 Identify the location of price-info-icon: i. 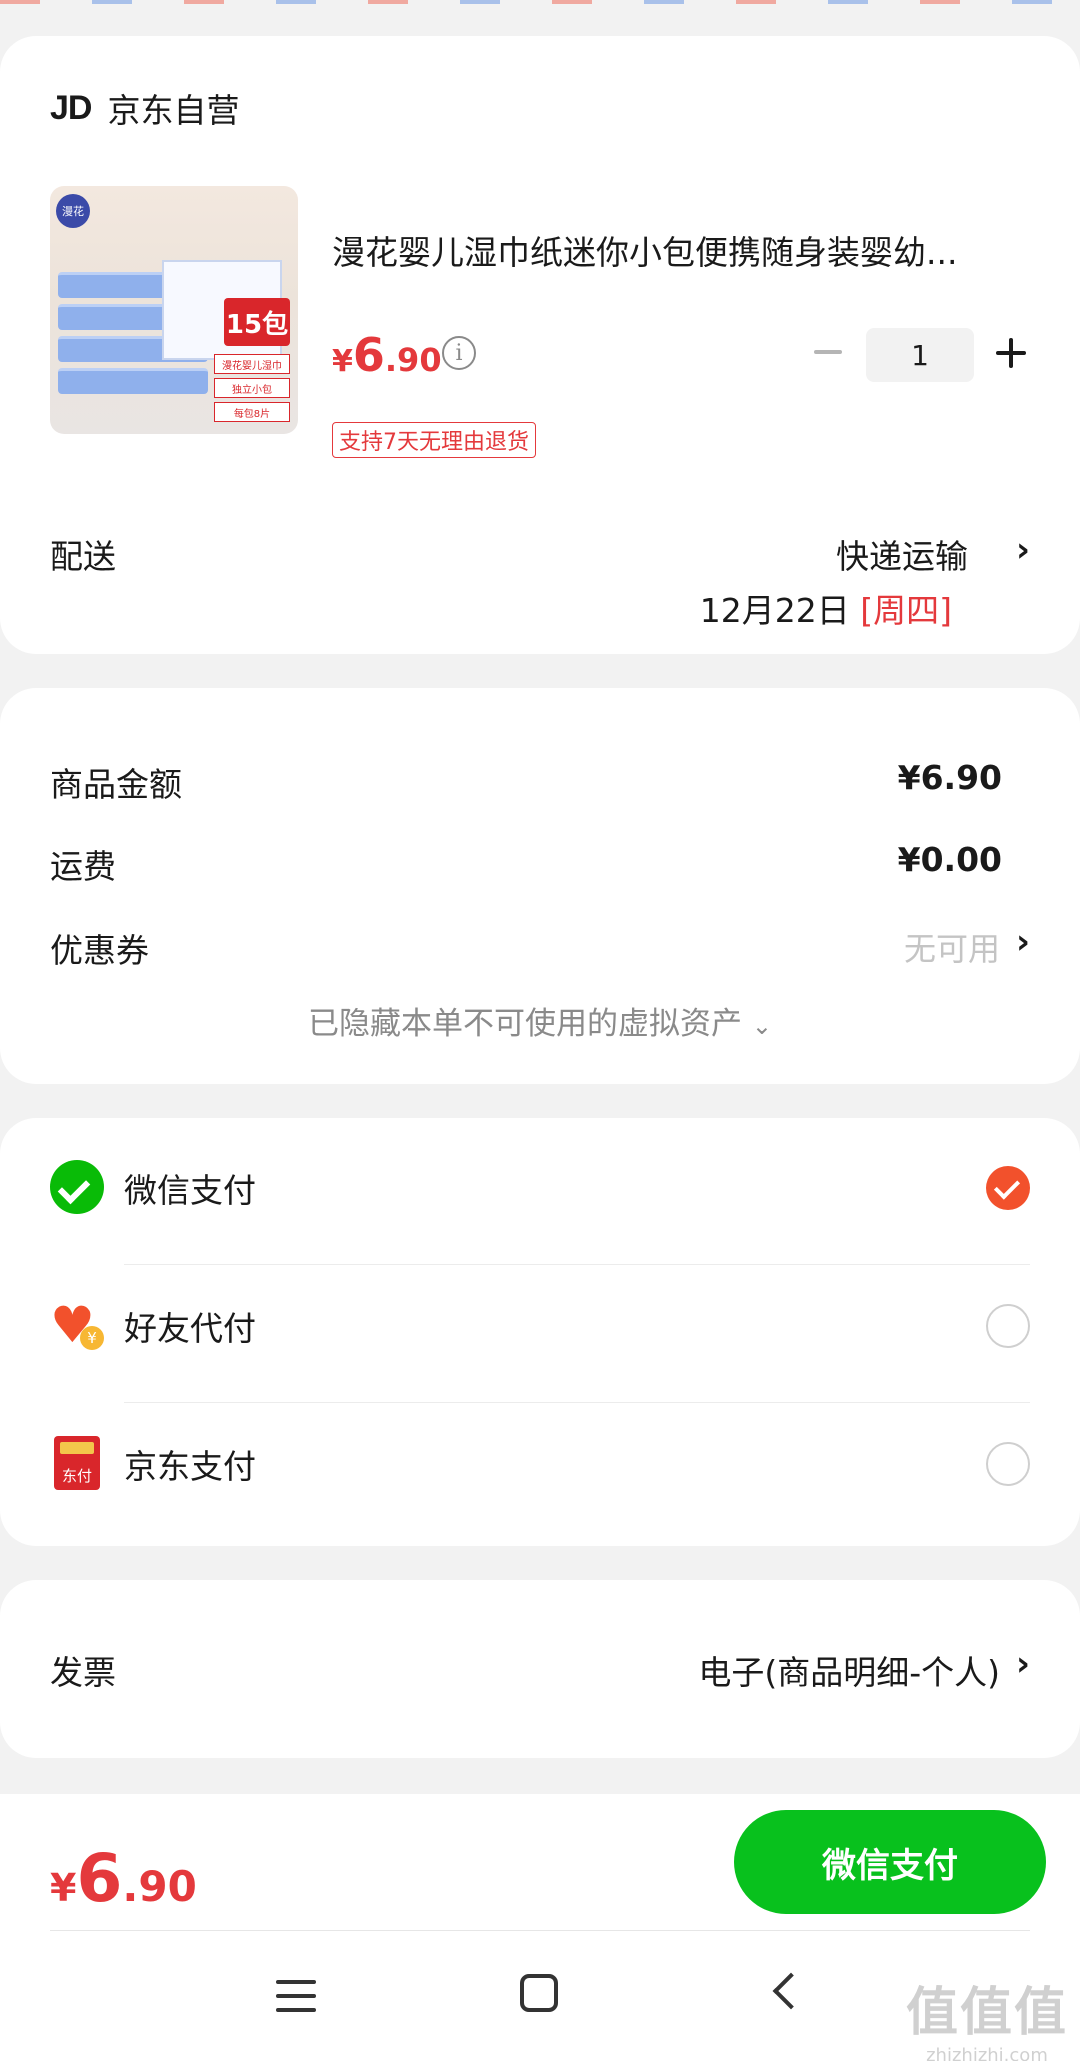
(459, 353).